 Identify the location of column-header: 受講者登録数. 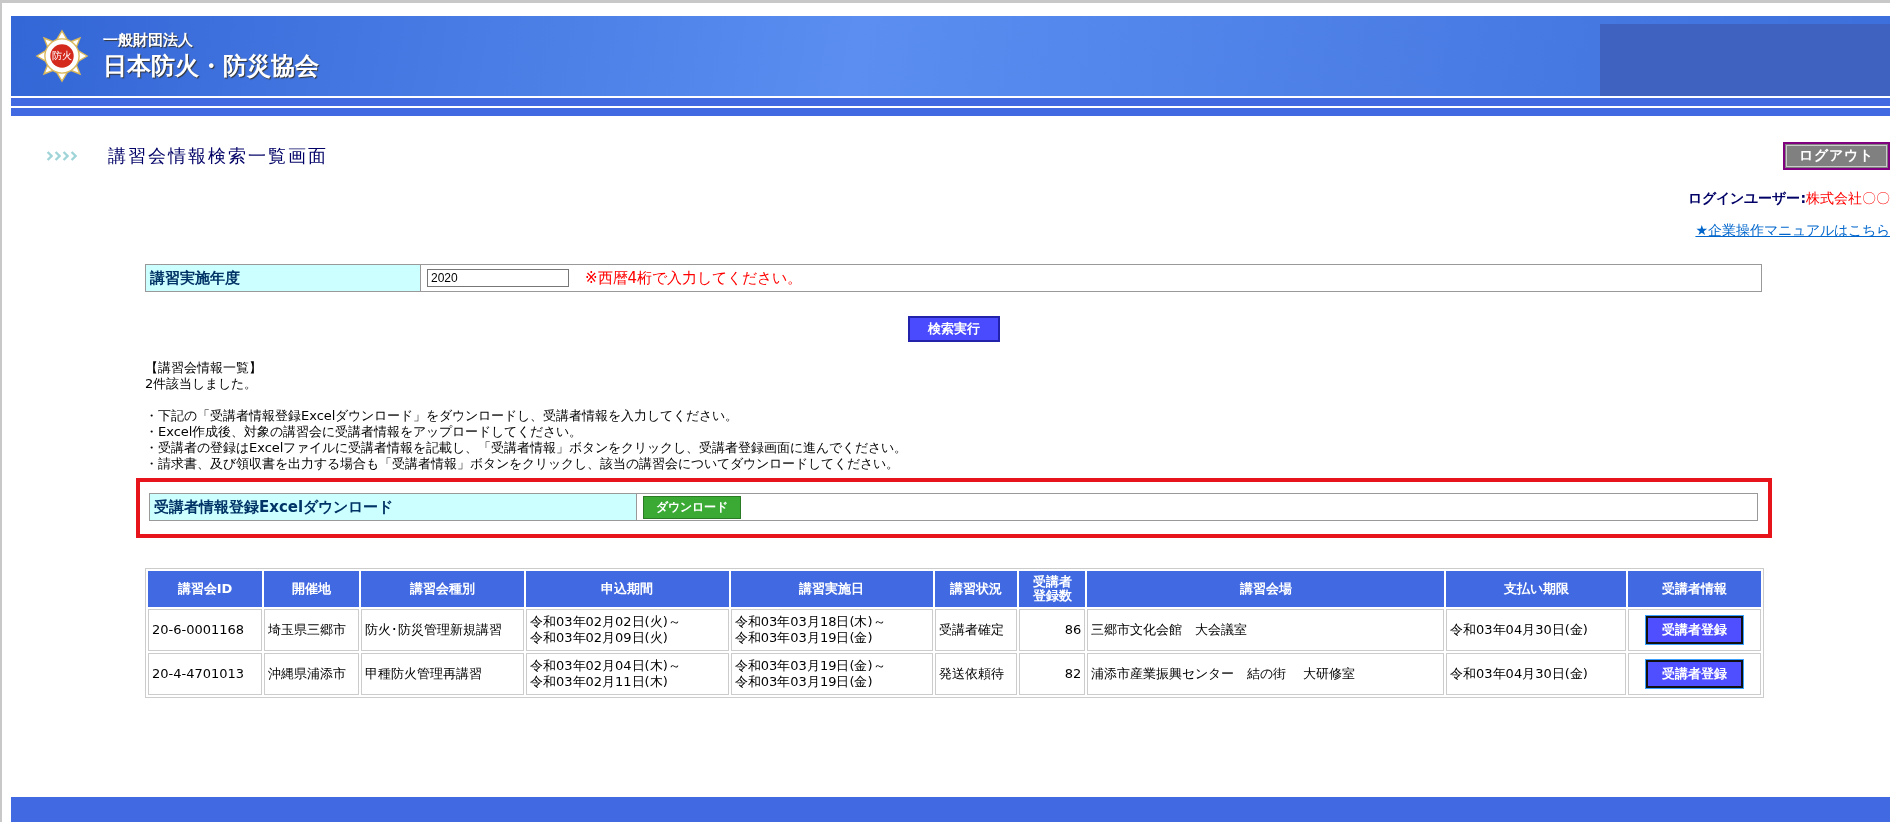
(1052, 589).